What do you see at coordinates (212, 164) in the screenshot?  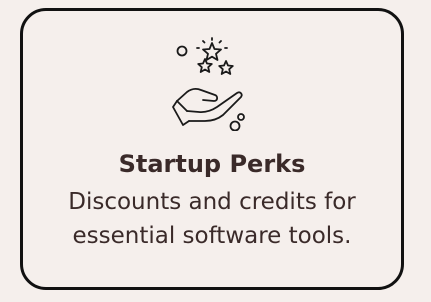 I see `card-title: Startup Perks` at bounding box center [212, 164].